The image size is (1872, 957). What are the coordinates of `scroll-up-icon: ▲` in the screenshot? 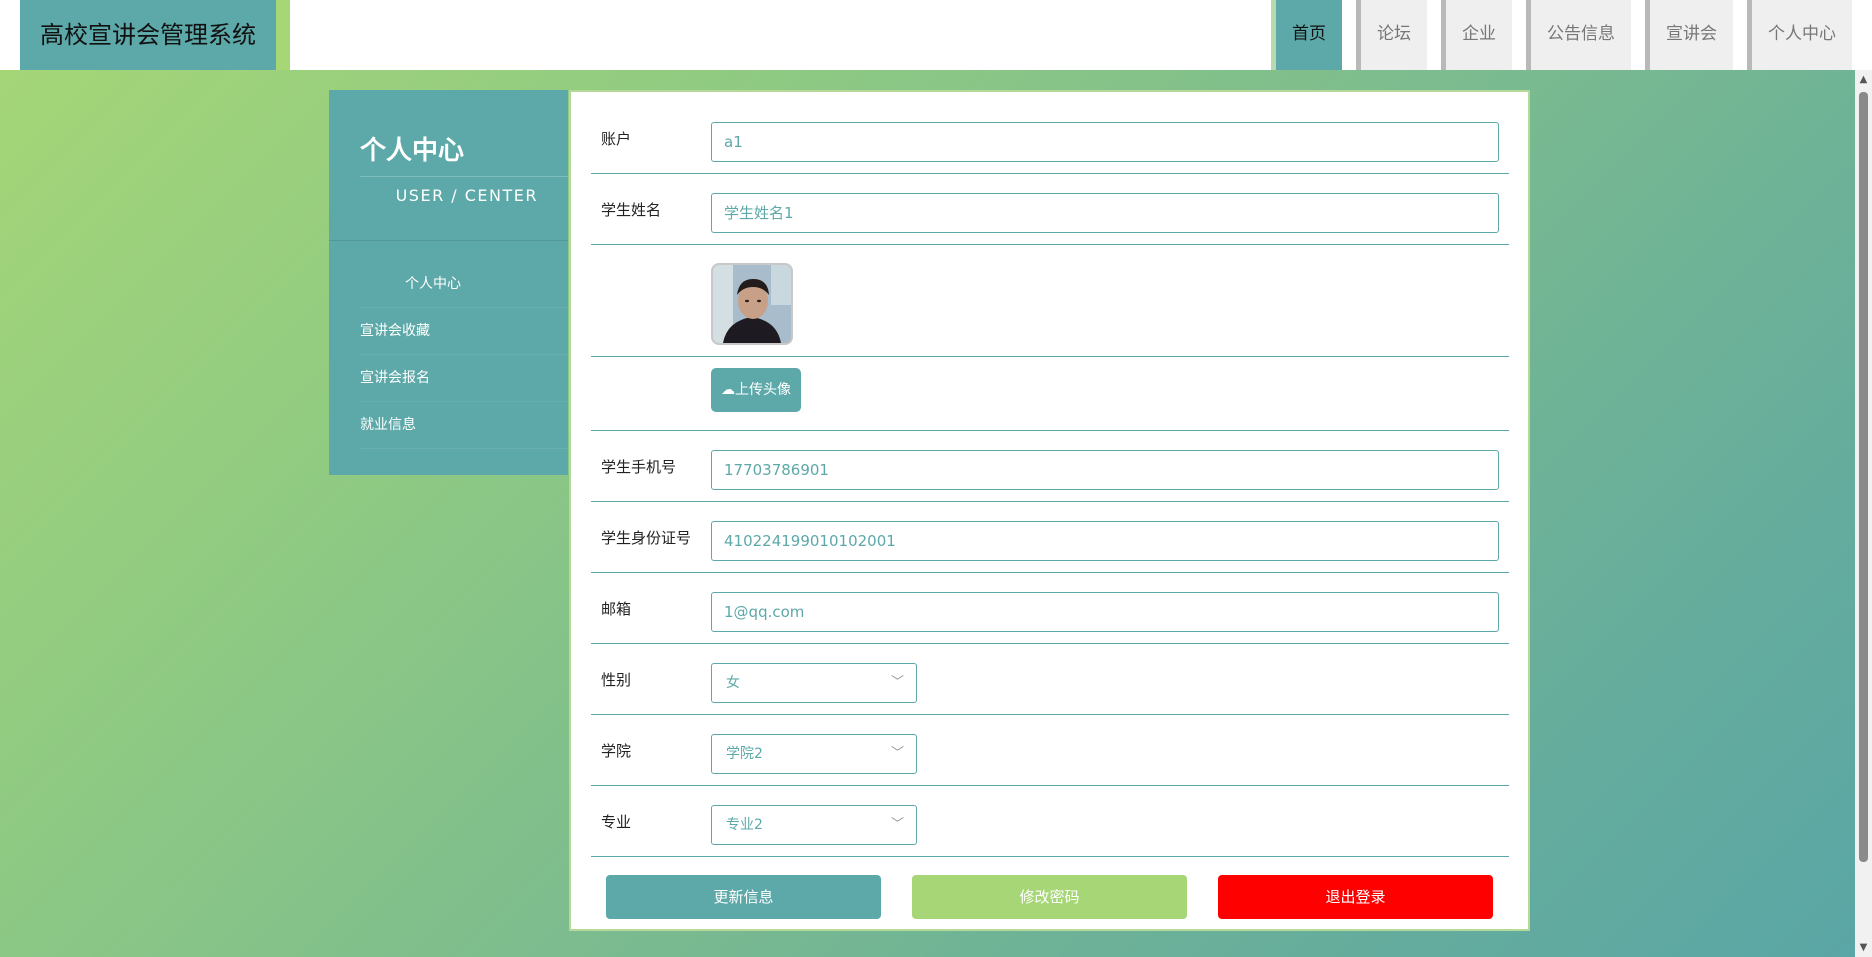 It's located at (1863, 79).